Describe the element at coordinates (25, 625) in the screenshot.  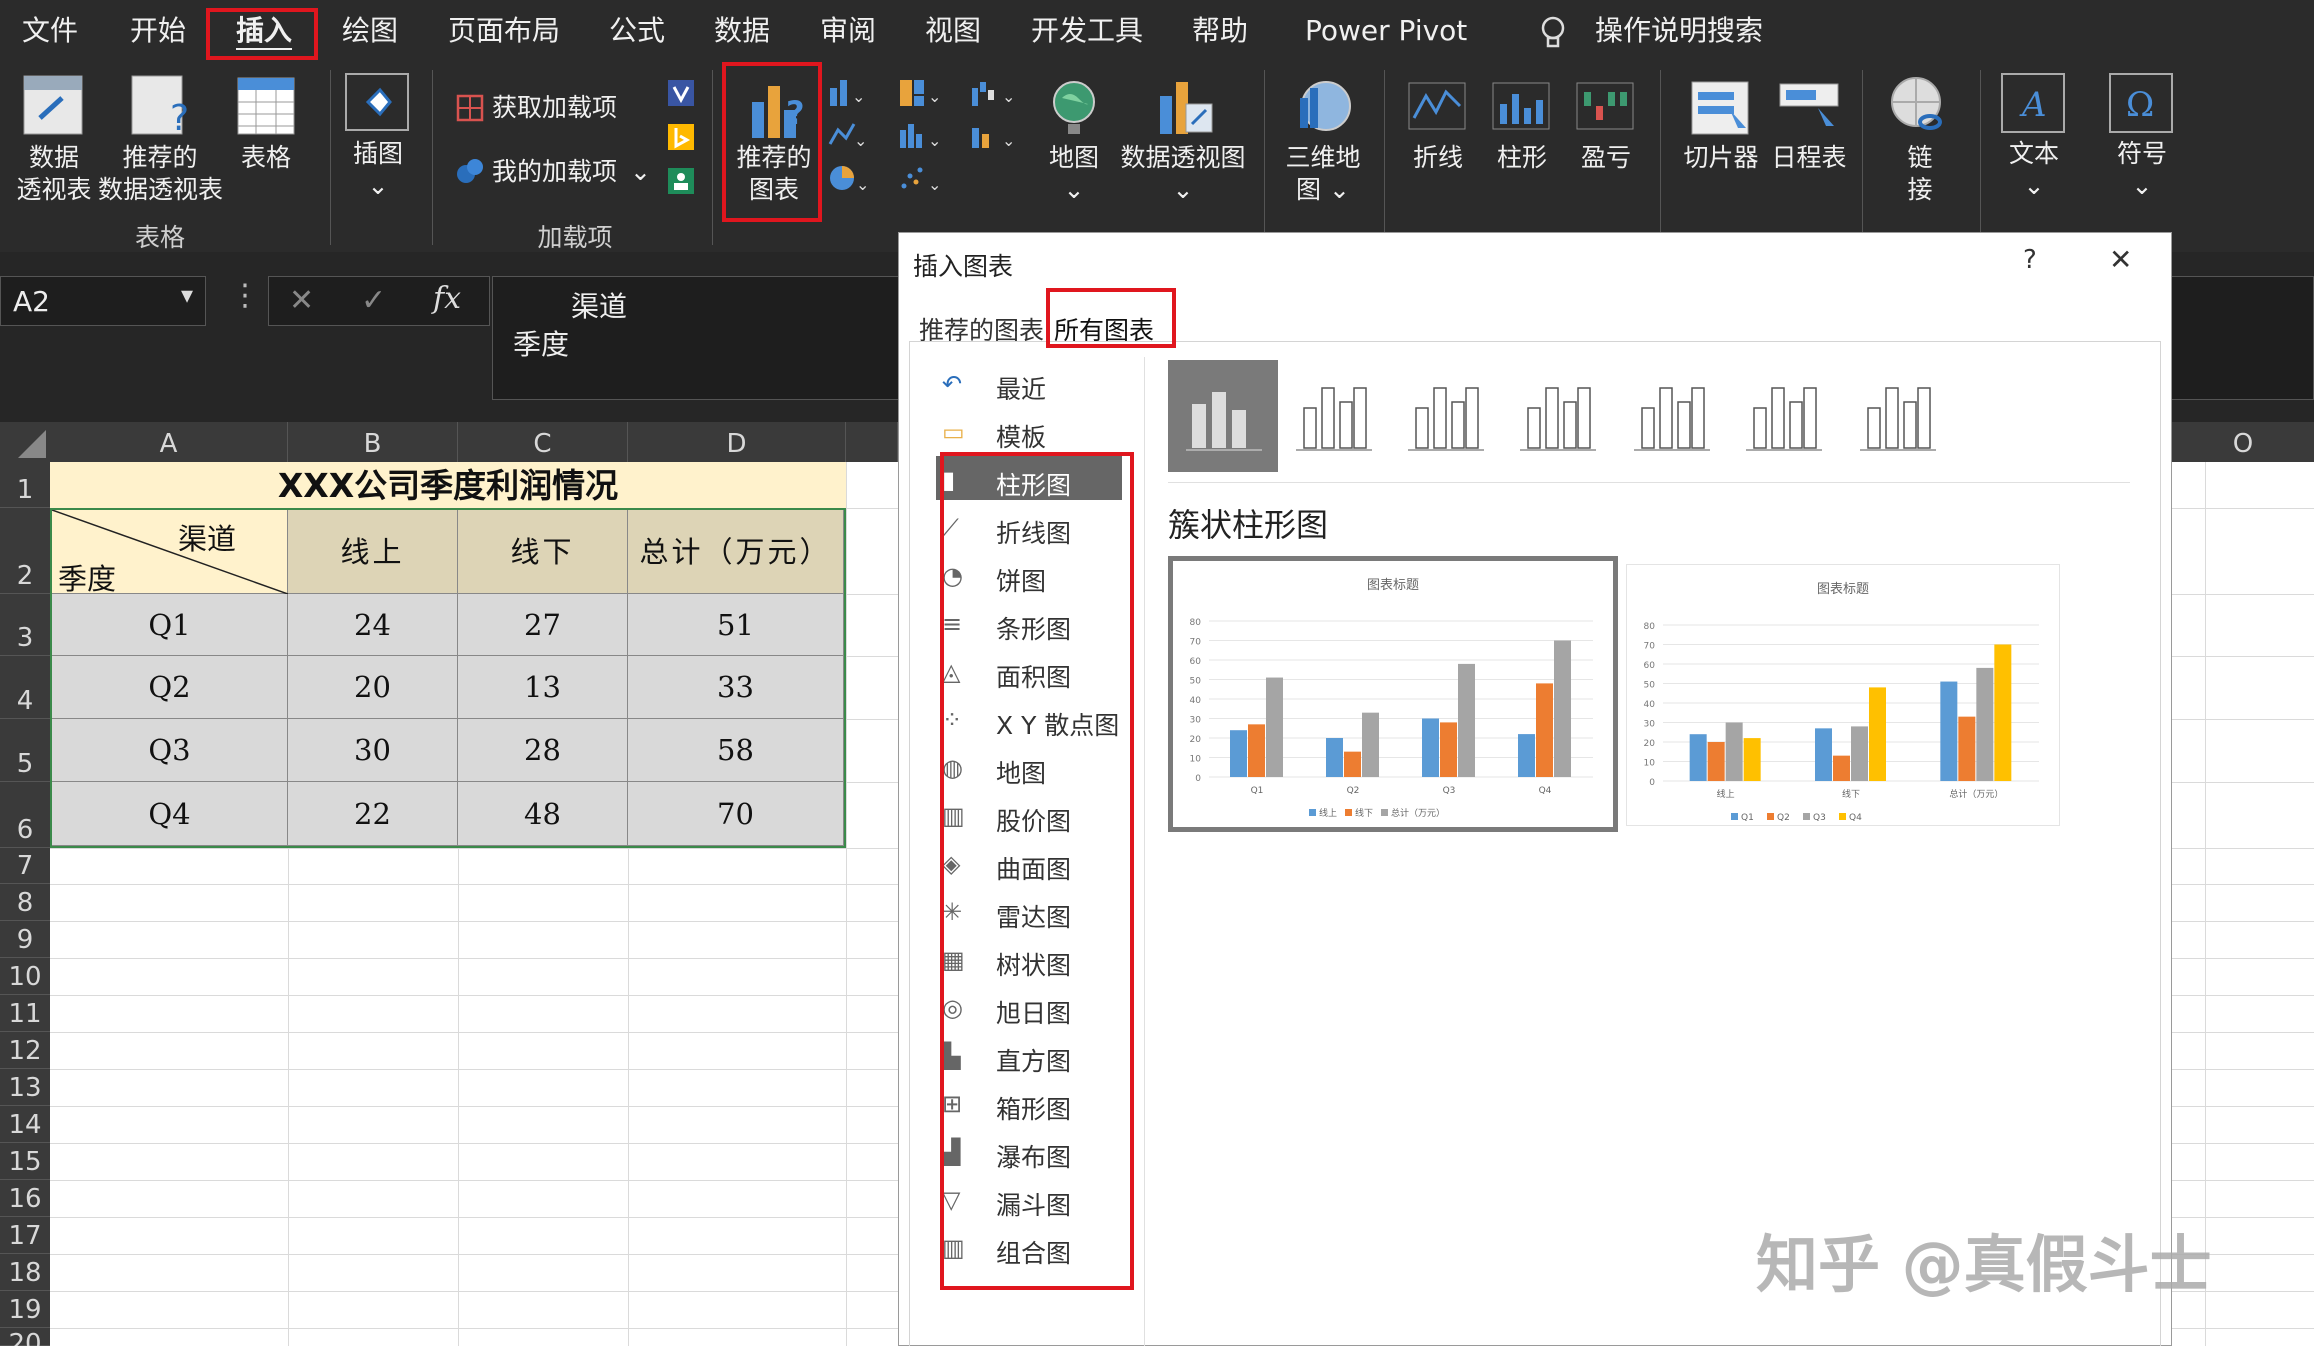
I see `row-header-3: 3` at that location.